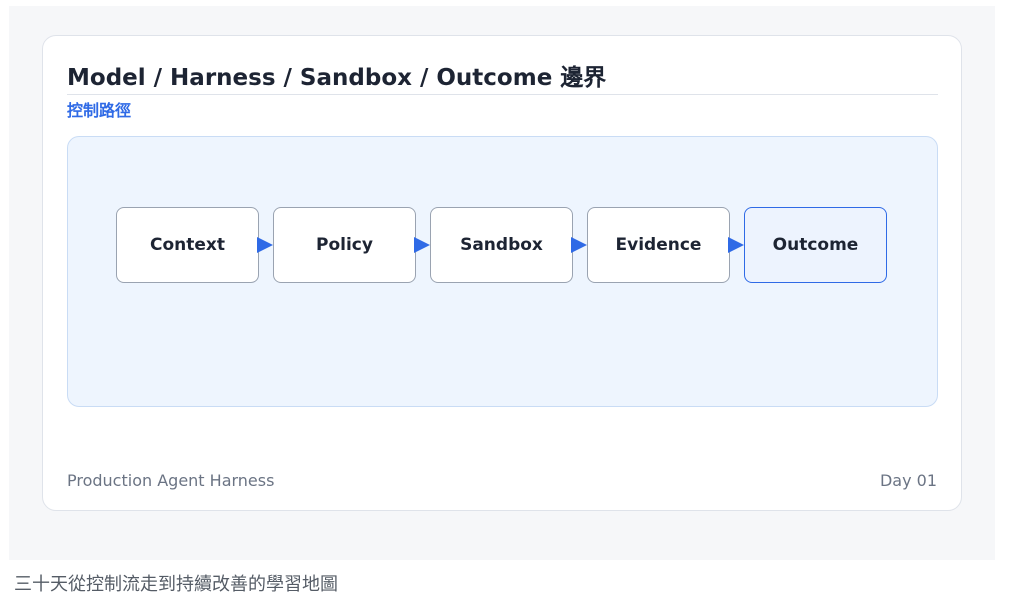 Image resolution: width=1013 pixels, height=599 pixels. I want to click on flow-node-evidence: Evidence, so click(658, 245).